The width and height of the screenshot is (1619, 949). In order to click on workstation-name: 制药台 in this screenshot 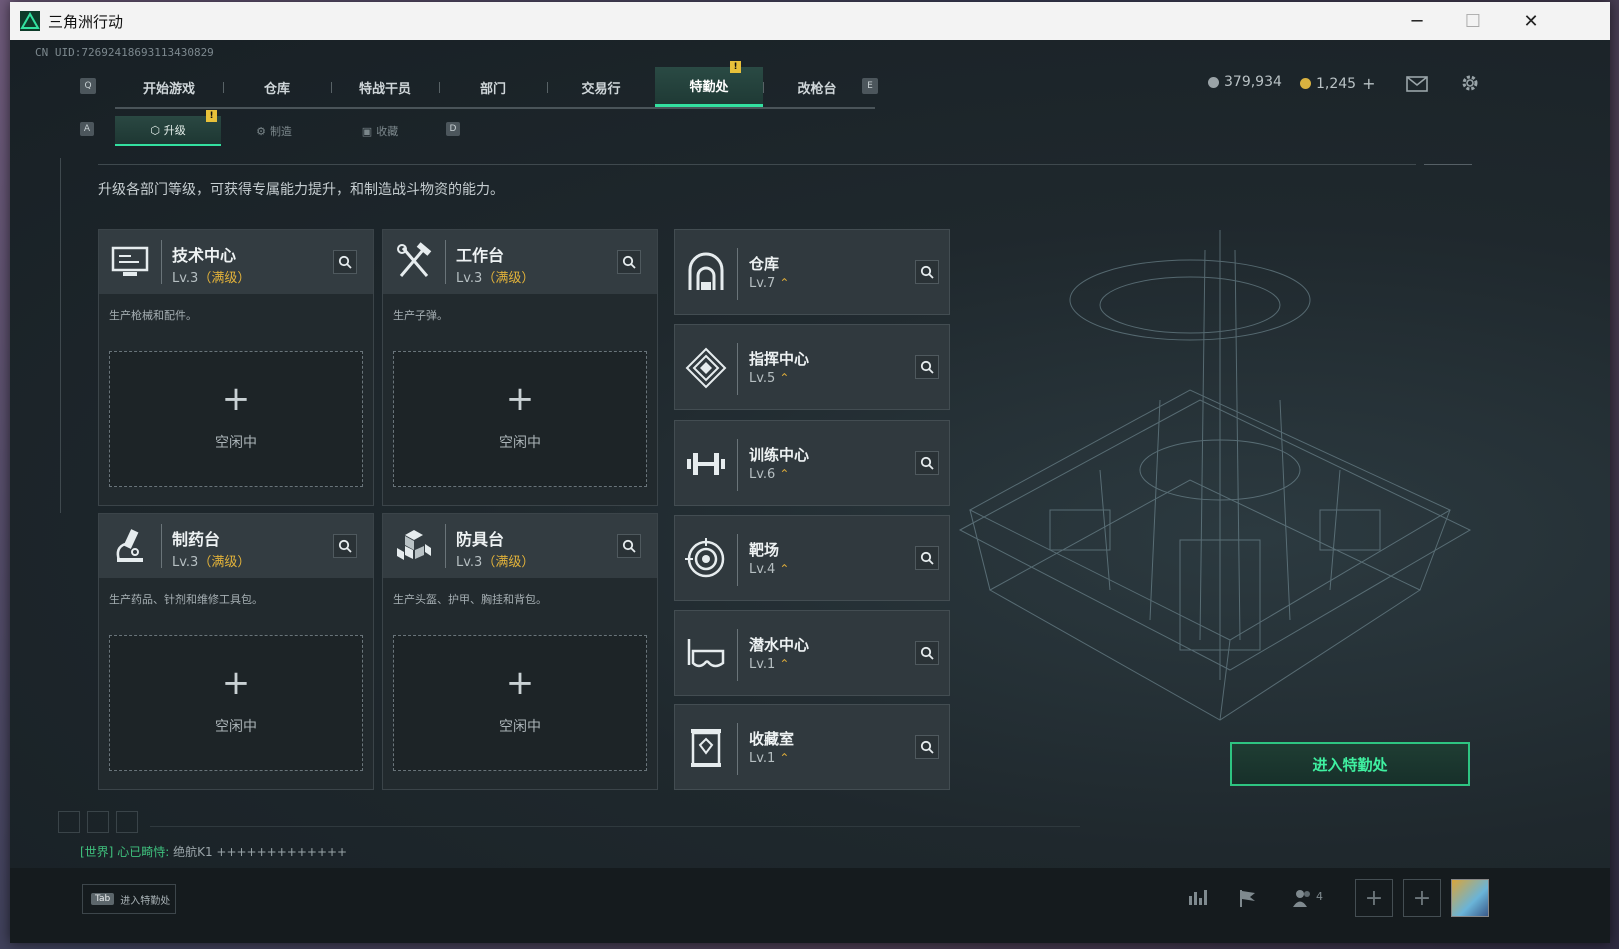, I will do `click(196, 539)`.